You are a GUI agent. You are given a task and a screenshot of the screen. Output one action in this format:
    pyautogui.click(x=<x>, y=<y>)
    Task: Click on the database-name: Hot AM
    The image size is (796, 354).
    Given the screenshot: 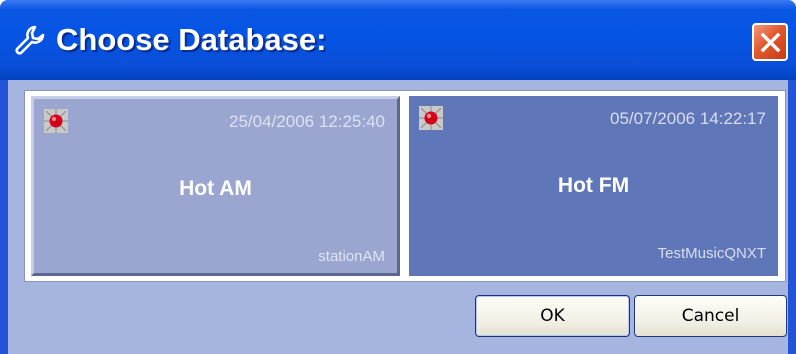 What is the action you would take?
    pyautogui.click(x=215, y=188)
    